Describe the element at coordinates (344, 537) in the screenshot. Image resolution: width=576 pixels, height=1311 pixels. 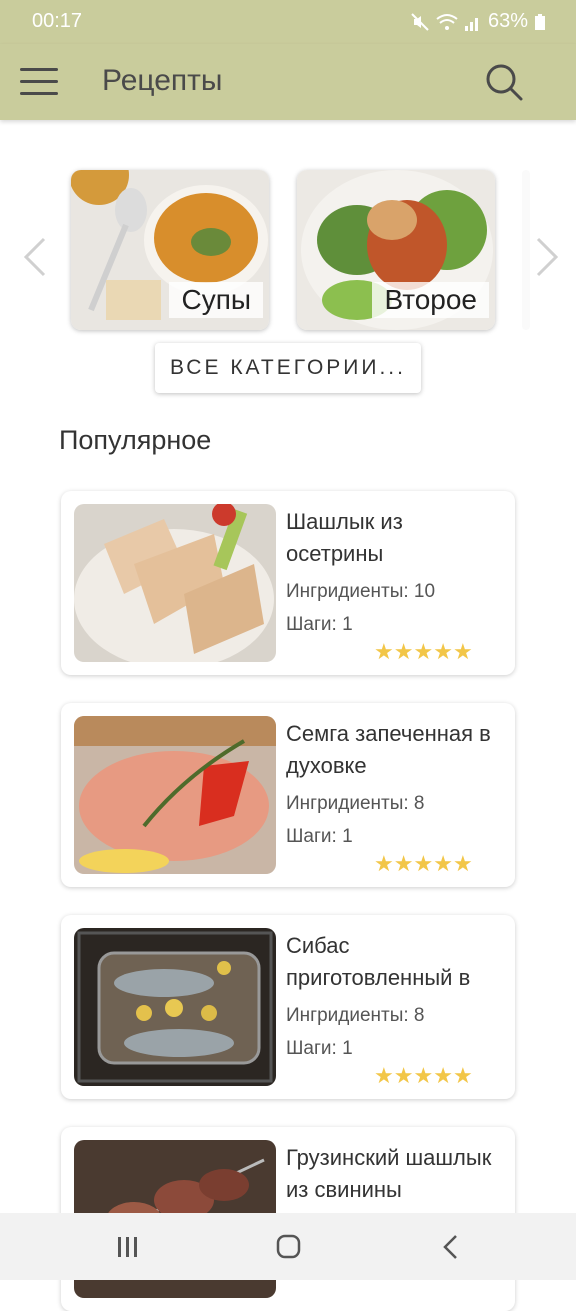
I see `recipe-name: Шашлык из осетрины` at that location.